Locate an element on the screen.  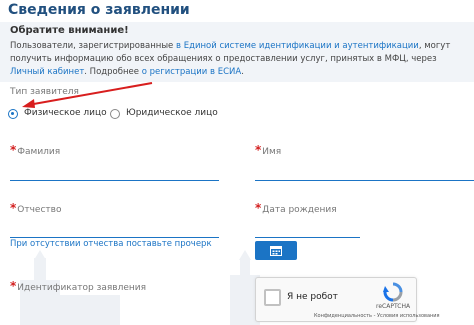
patronymic-label: *Отчество is located at coordinates (35, 208).